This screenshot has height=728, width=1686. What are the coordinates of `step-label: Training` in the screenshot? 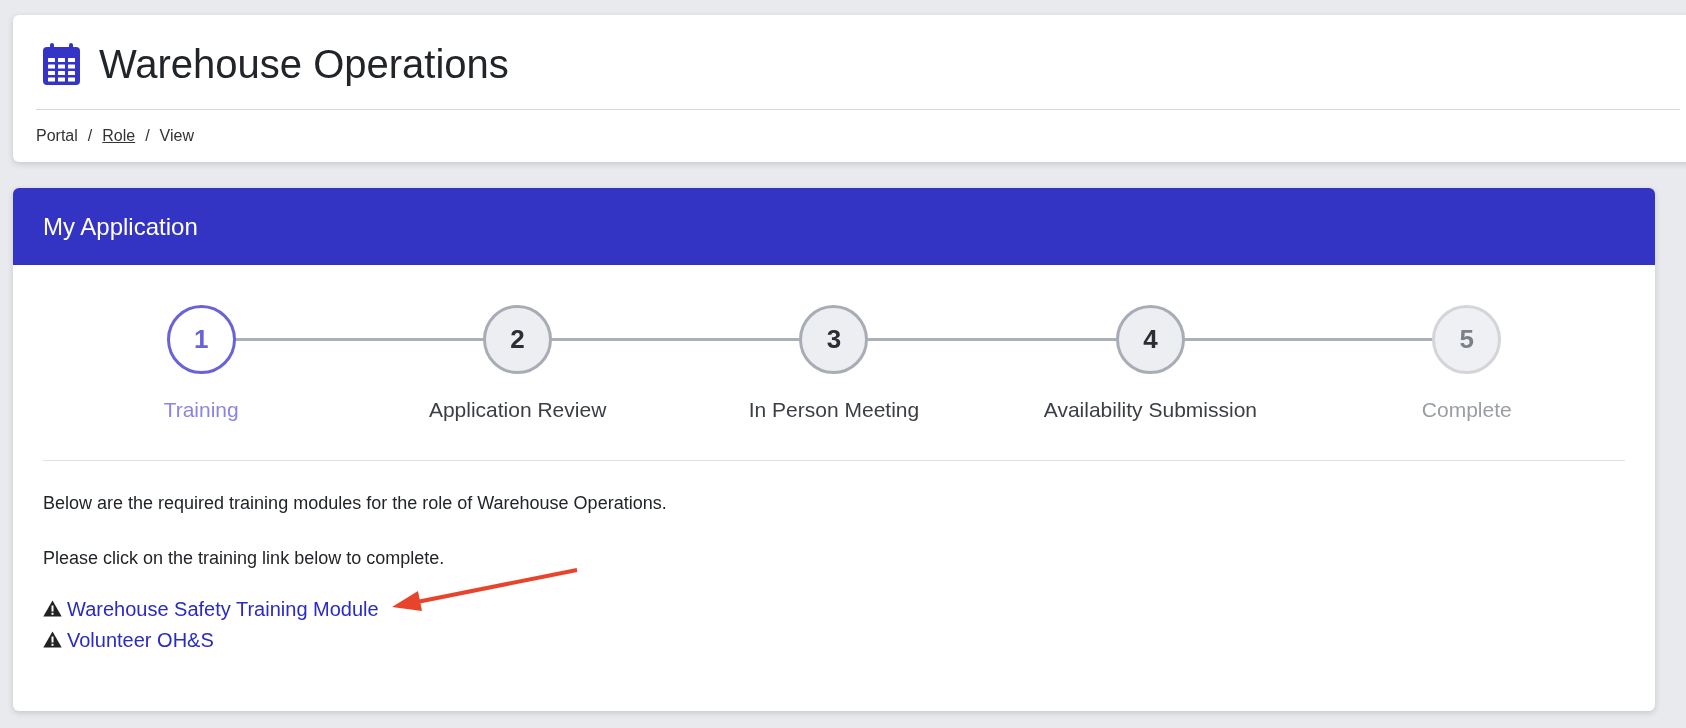 It's located at (201, 410).